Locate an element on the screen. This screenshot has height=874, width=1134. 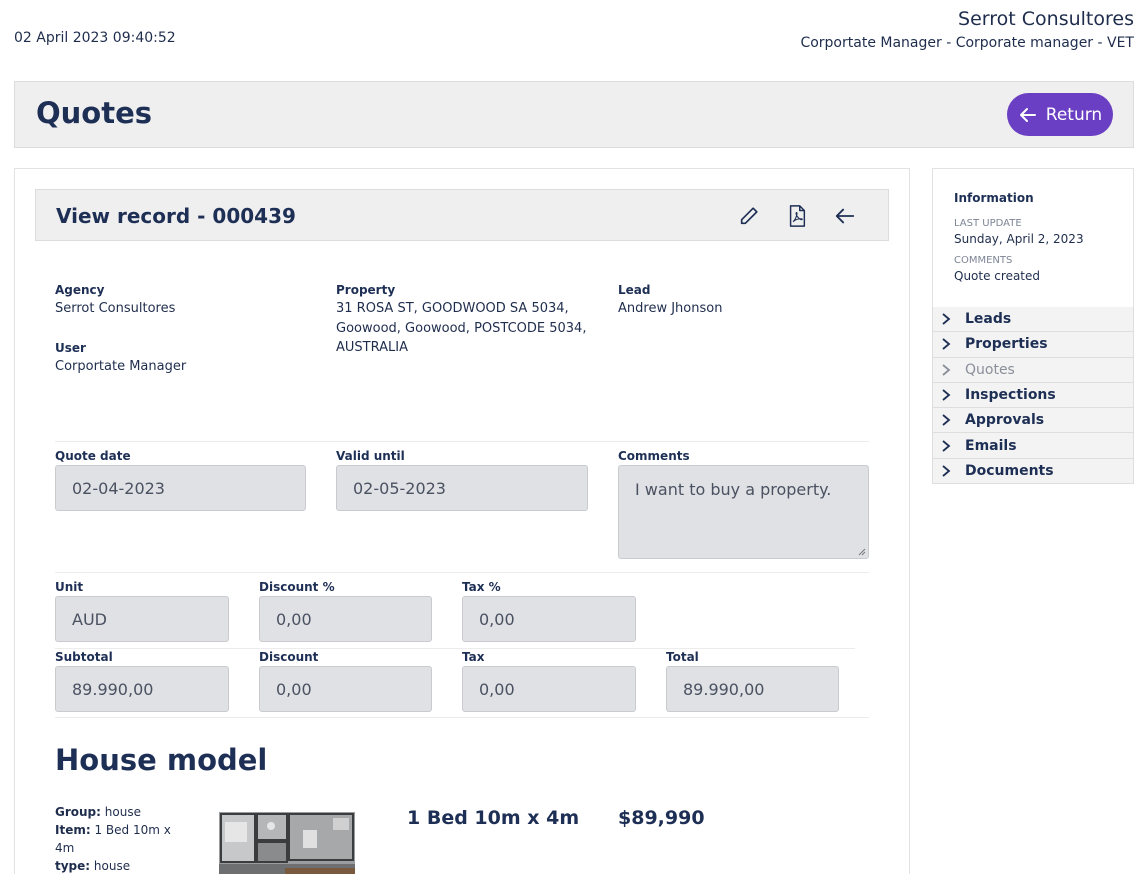
tax-label: Tax is located at coordinates (473, 657).